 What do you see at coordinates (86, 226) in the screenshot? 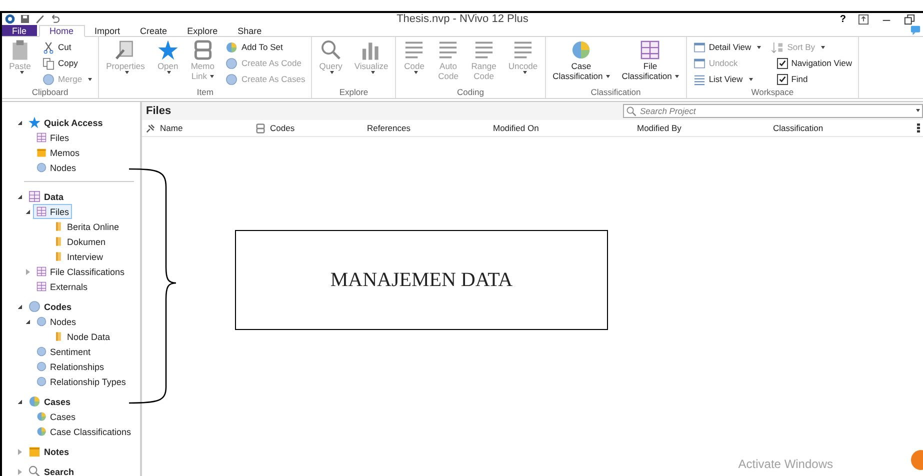
I see `tree-item: Berita Online` at bounding box center [86, 226].